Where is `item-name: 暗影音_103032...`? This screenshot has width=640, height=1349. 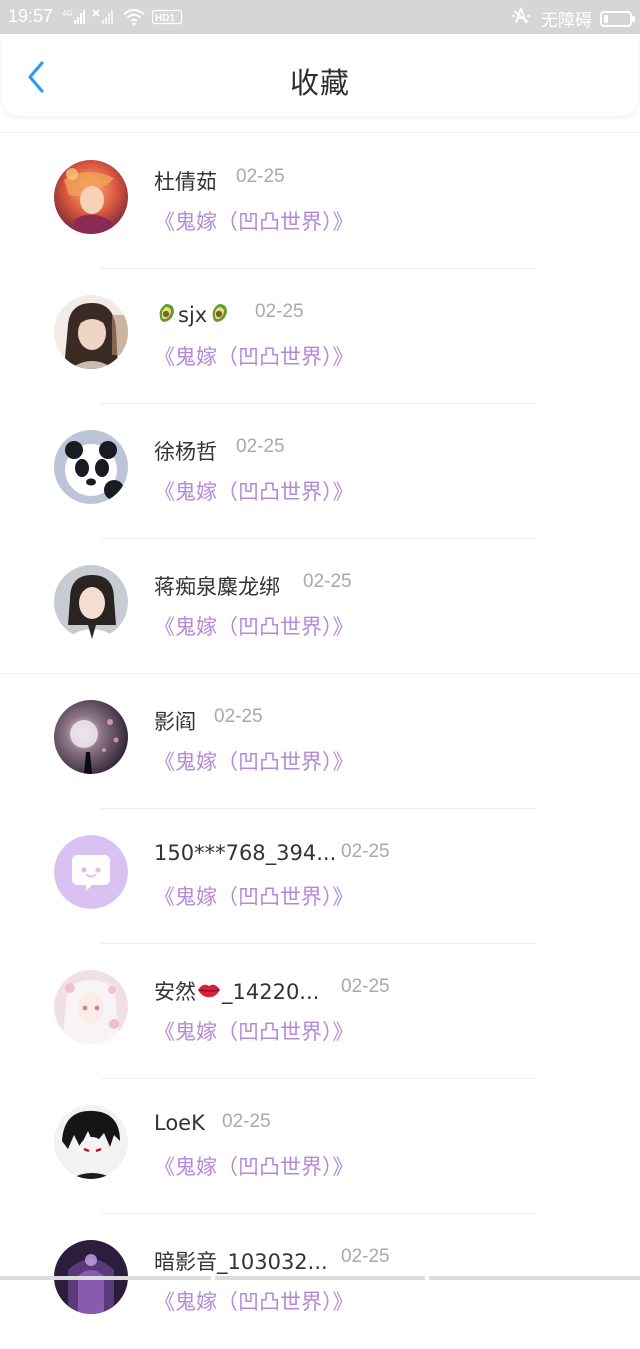
item-name: 暗影音_103032... is located at coordinates (241, 1262).